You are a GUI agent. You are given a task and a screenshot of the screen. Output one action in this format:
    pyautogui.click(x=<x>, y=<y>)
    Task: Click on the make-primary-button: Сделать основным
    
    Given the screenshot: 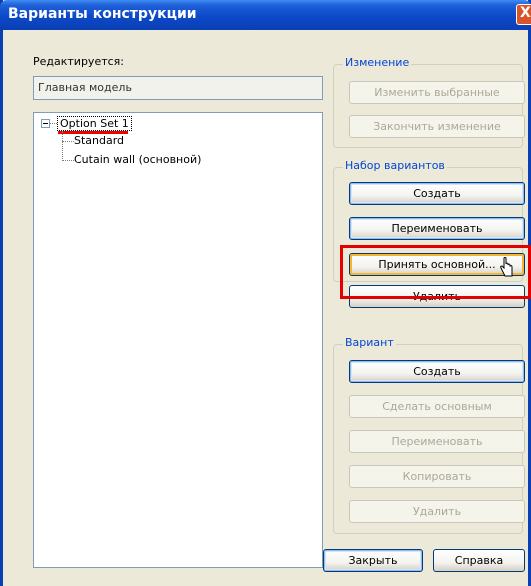 What is the action you would take?
    pyautogui.click(x=437, y=406)
    